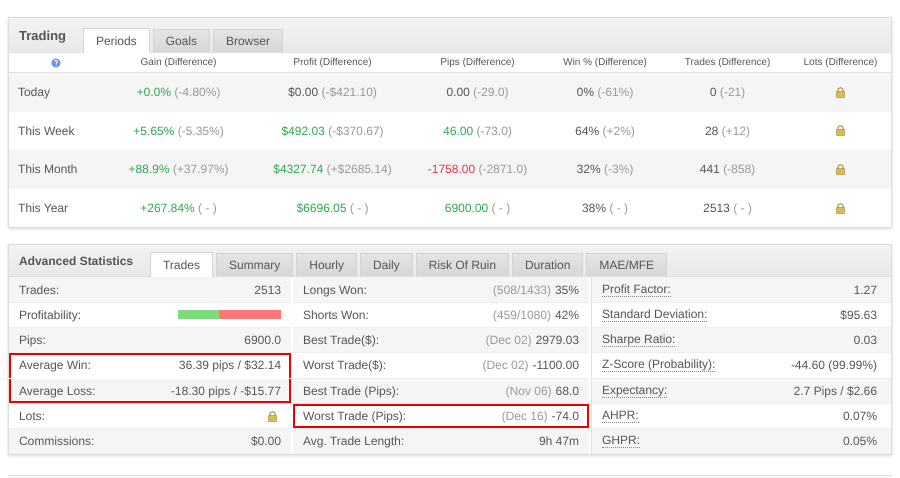 The height and width of the screenshot is (478, 900). I want to click on tab: MAE/MFE, so click(627, 264).